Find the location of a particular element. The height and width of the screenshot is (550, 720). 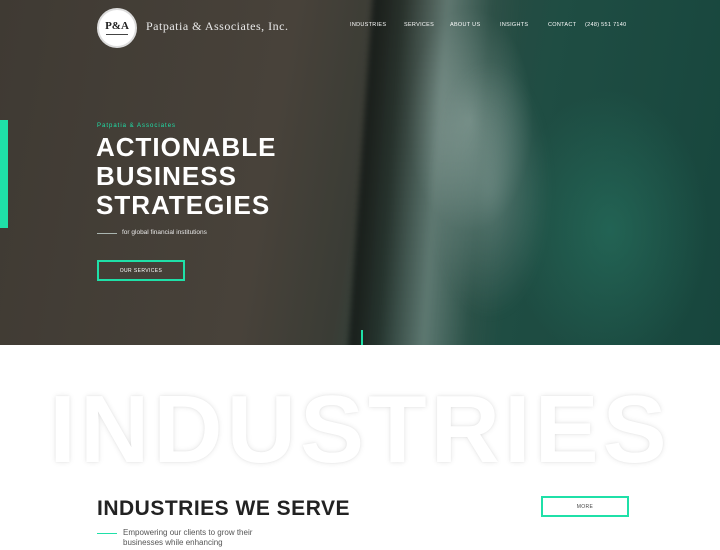

nav-item-about-us: ABOUT US is located at coordinates (465, 25).